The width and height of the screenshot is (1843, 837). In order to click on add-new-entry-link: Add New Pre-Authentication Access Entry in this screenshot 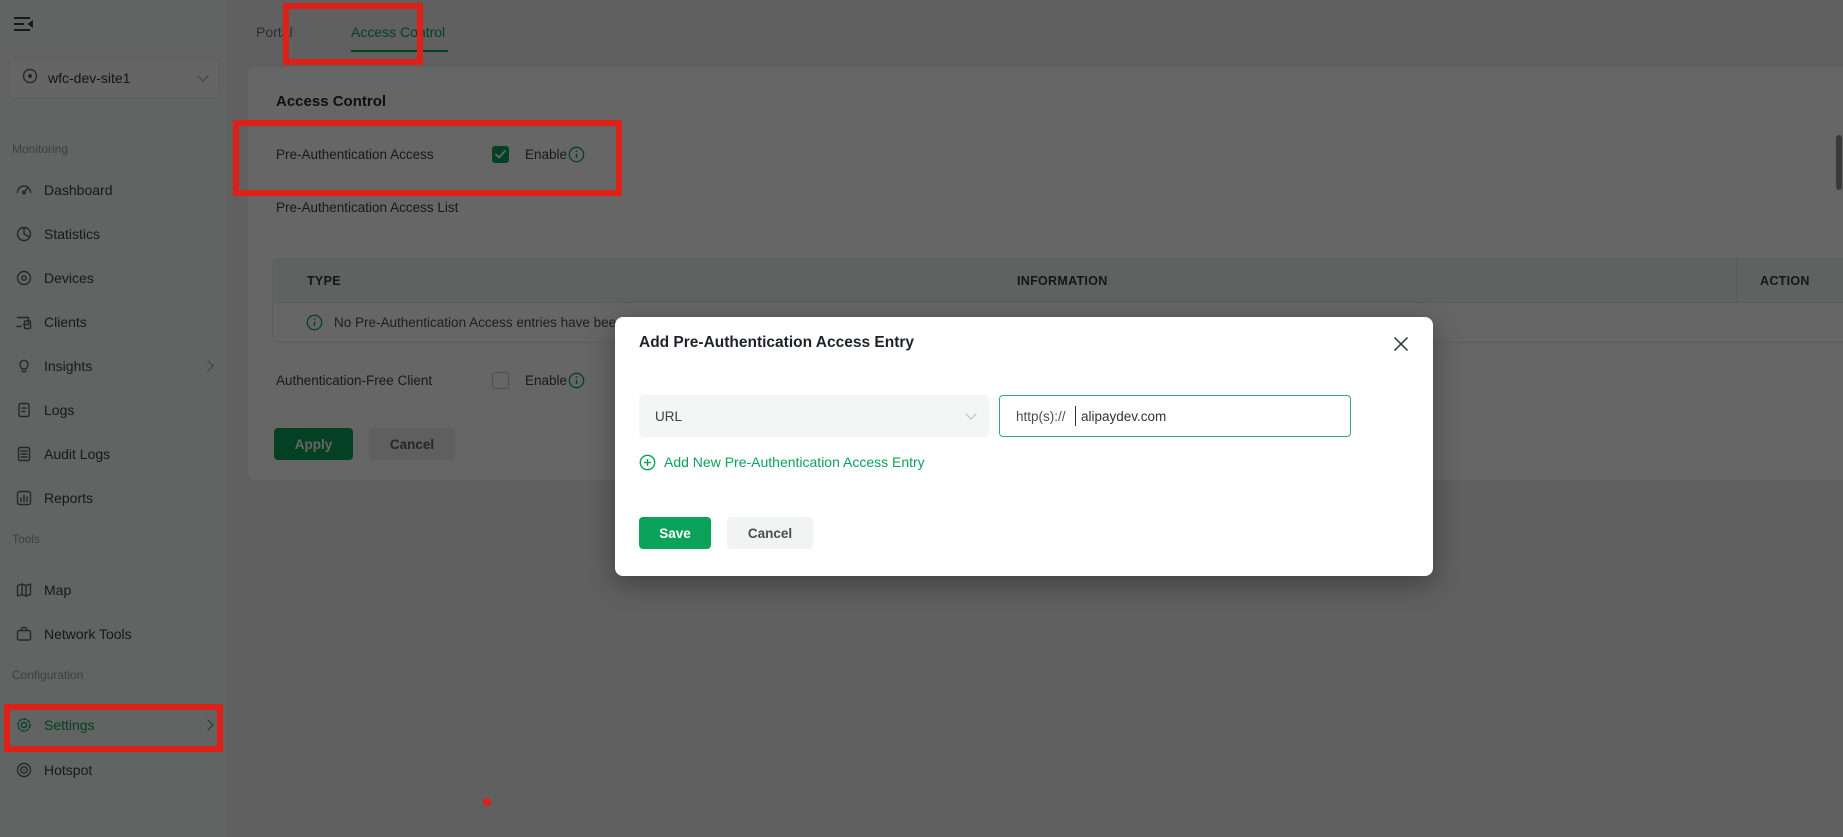, I will do `click(782, 462)`.